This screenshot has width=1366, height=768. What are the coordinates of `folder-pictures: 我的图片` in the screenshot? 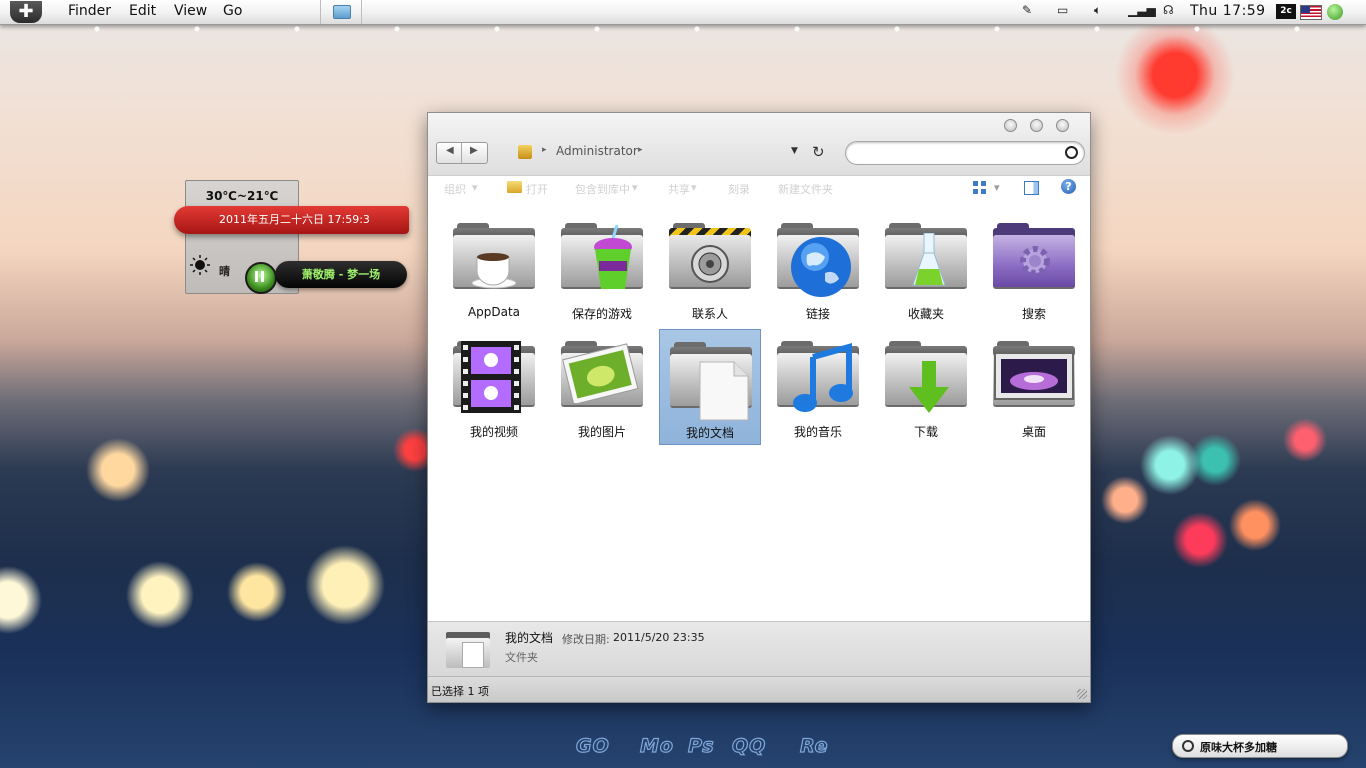 It's located at (602, 387).